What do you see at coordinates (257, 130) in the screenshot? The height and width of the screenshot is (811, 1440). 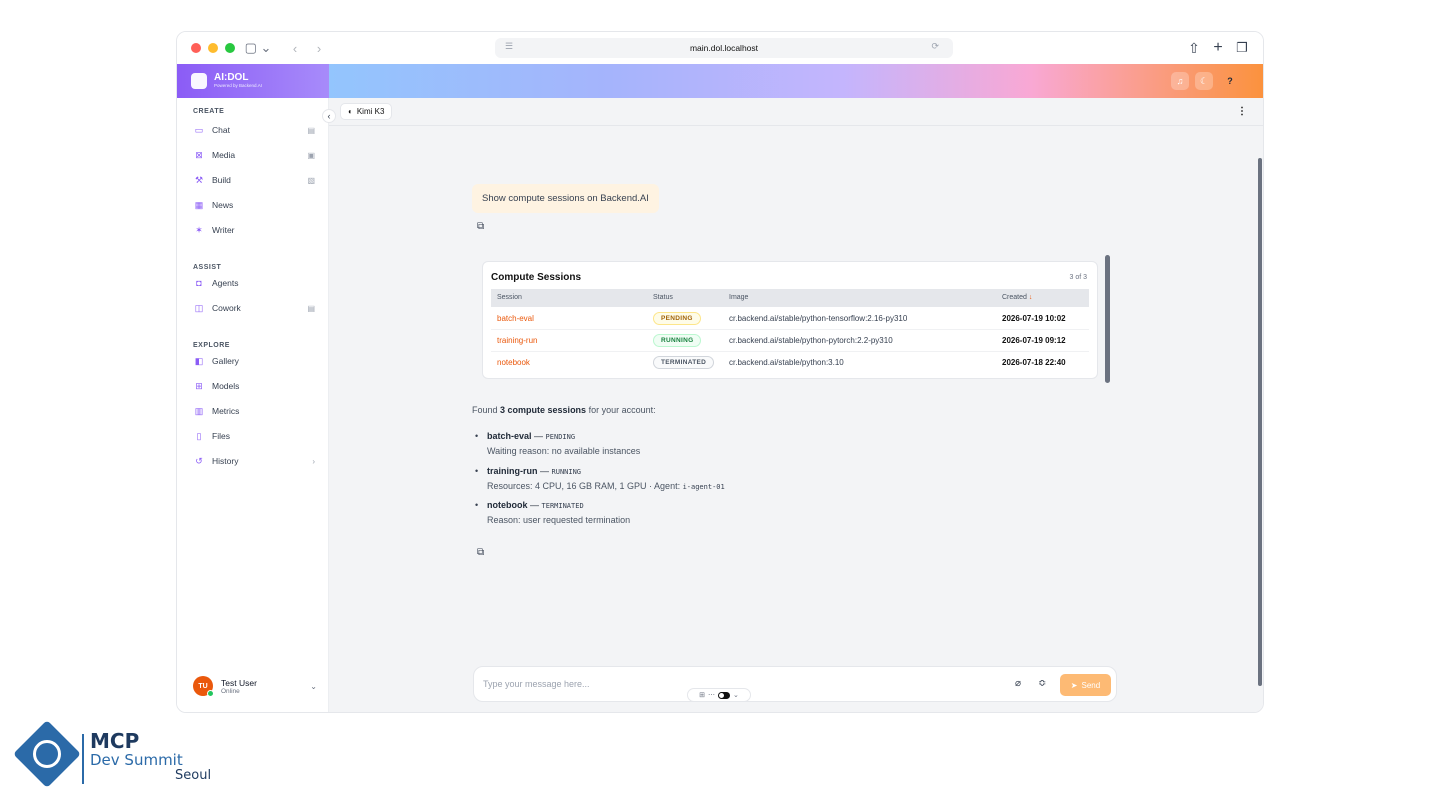 I see `sidebar-item-chat: ▭ Chat ▤` at bounding box center [257, 130].